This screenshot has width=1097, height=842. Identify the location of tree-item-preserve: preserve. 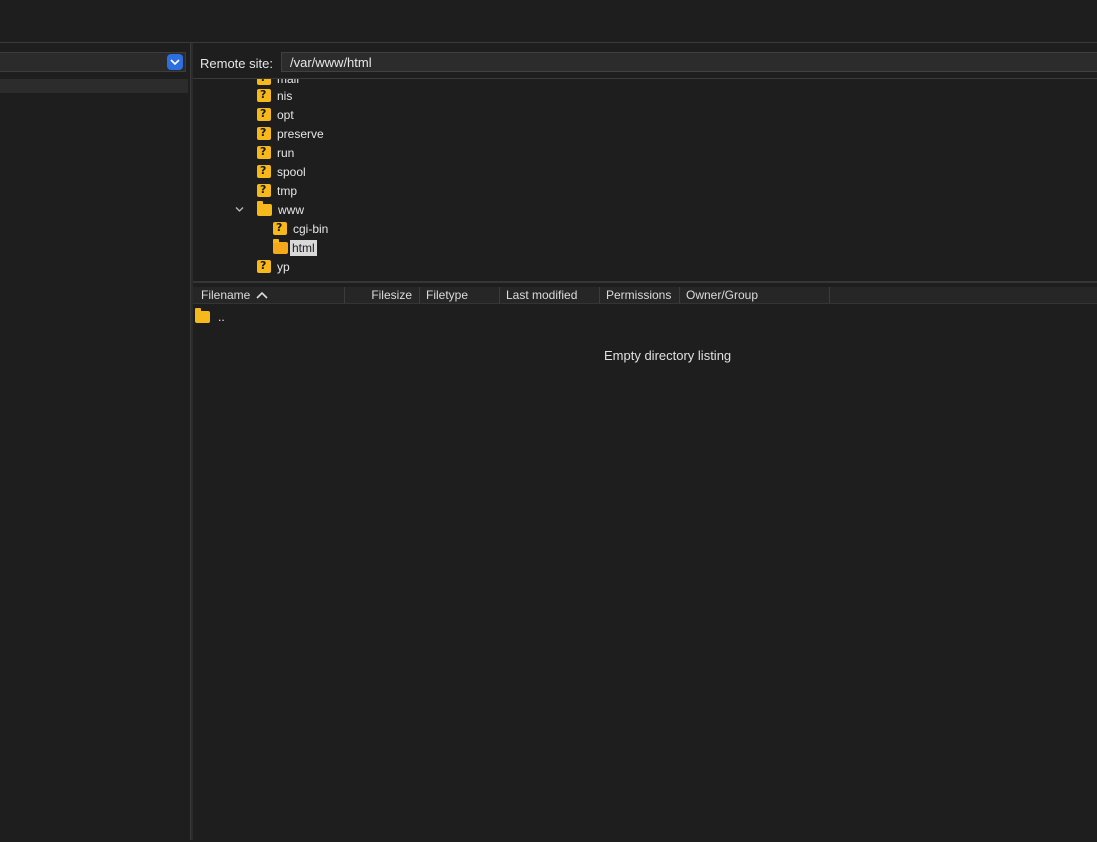
(290, 133).